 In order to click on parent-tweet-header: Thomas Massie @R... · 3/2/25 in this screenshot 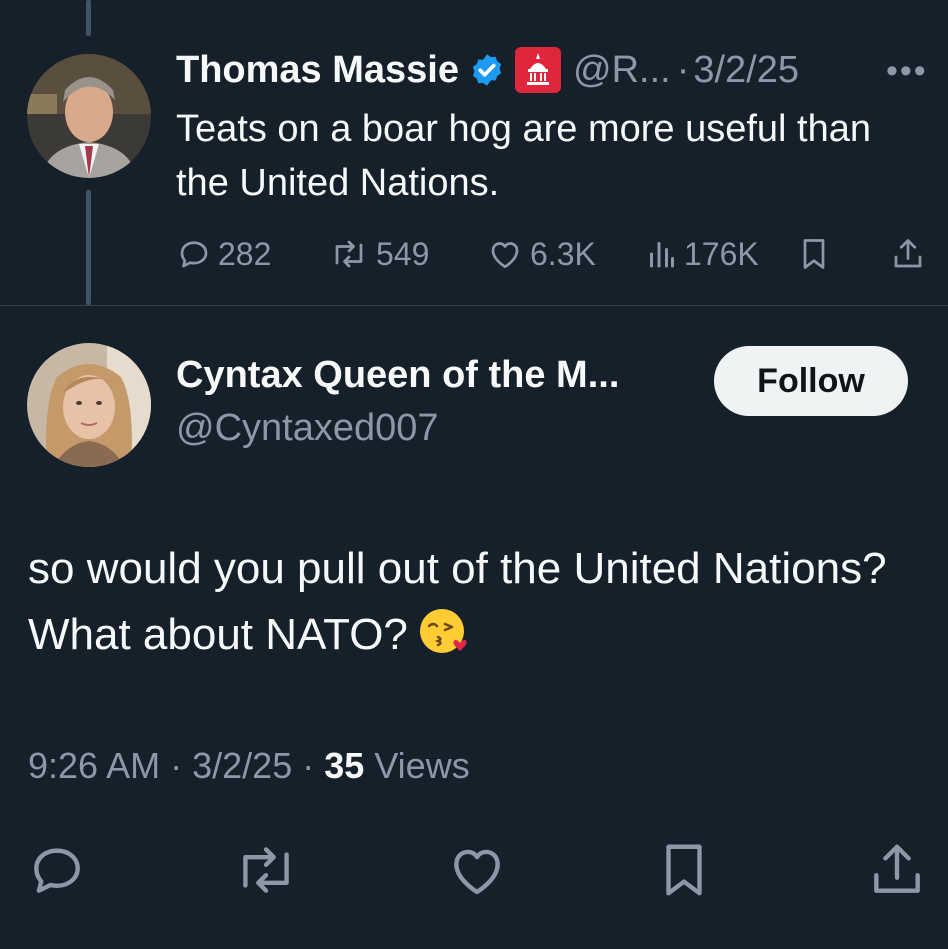, I will do `click(487, 70)`.